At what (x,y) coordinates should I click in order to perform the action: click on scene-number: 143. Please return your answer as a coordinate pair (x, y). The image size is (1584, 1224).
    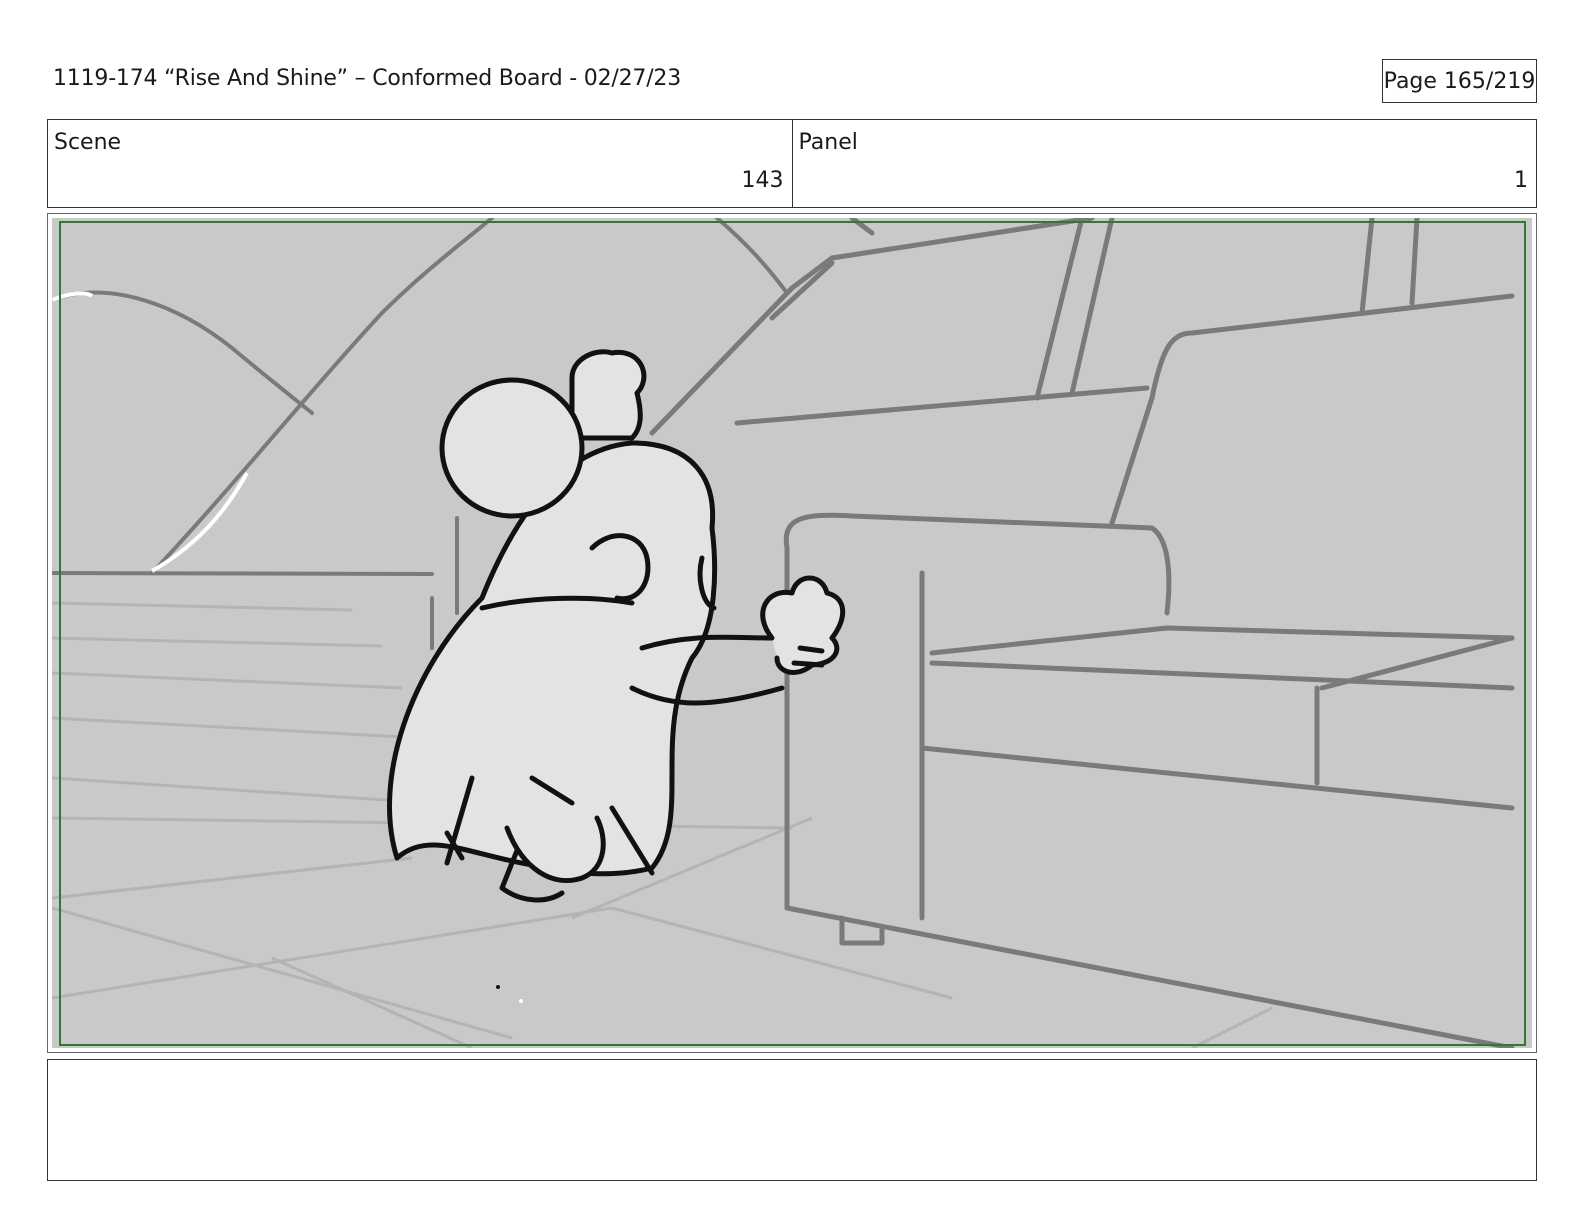
    Looking at the image, I should click on (762, 180).